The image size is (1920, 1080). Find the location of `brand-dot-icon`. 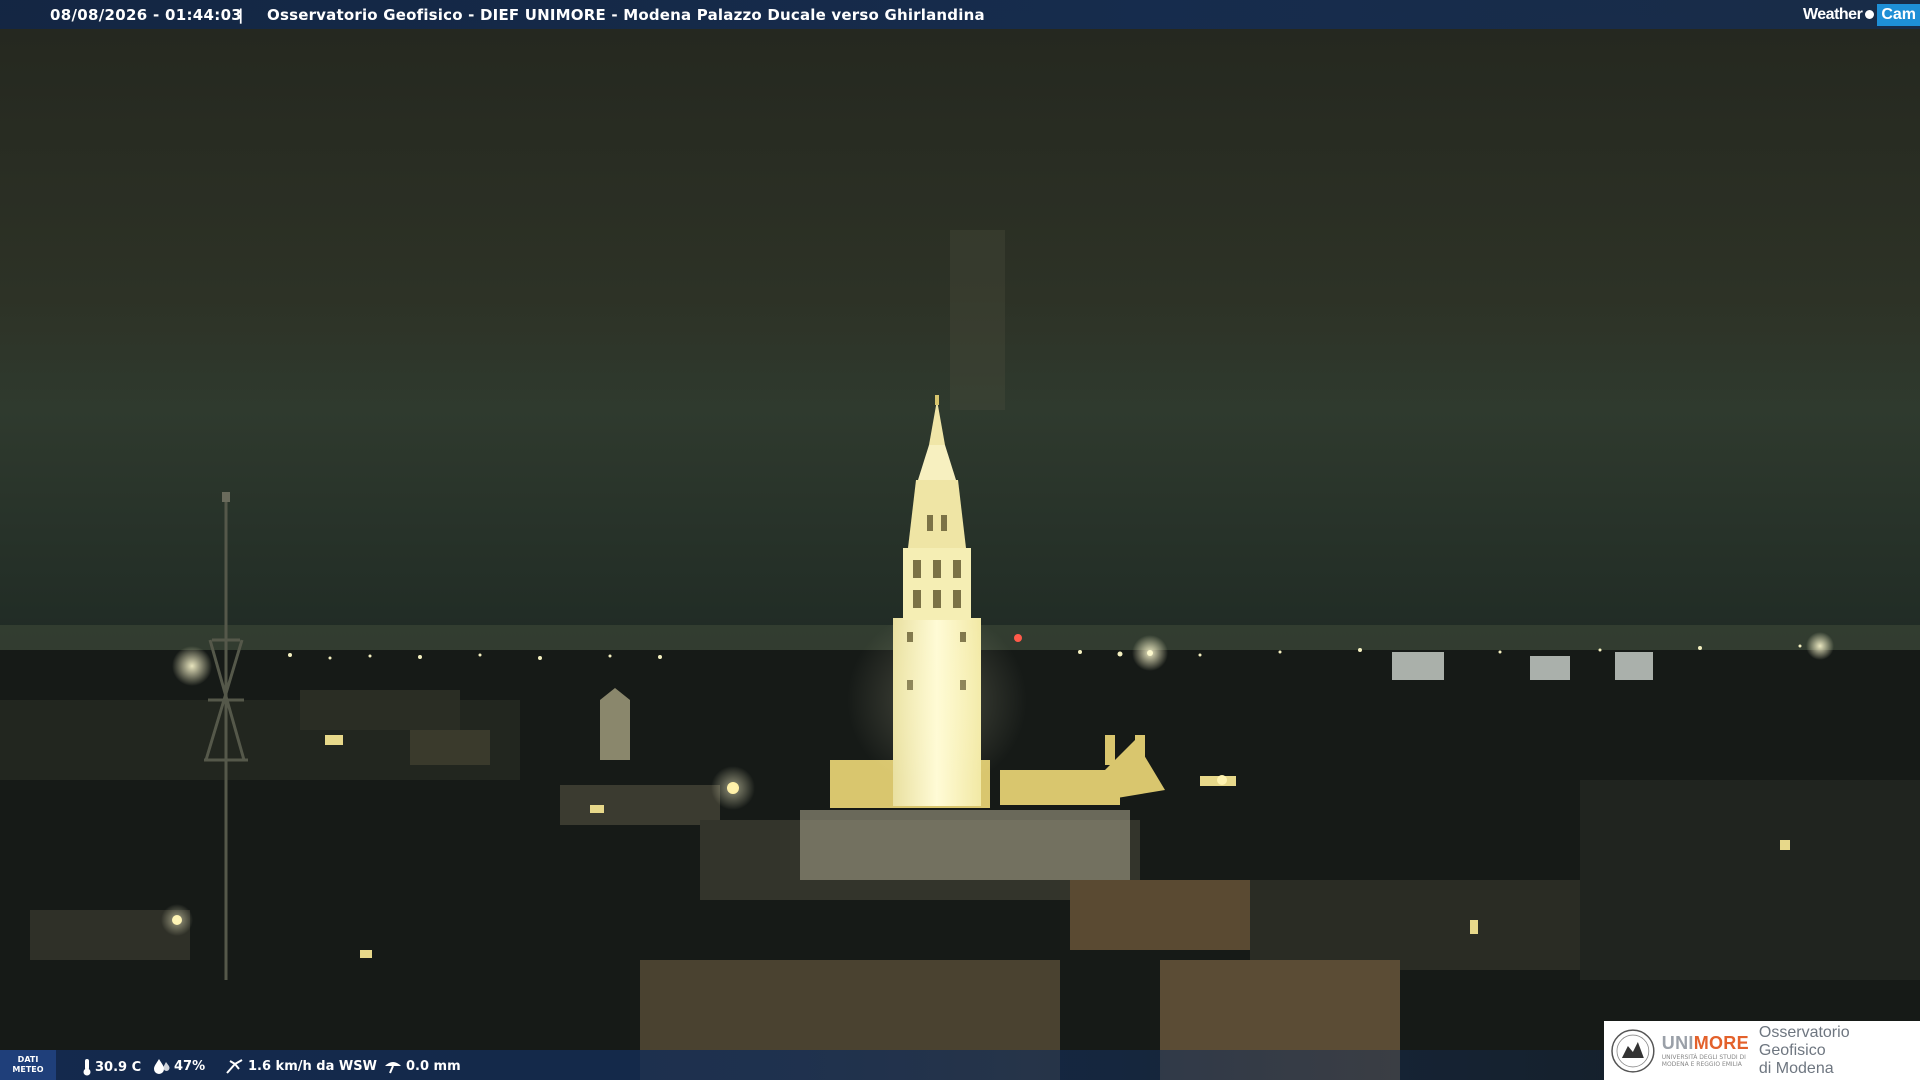

brand-dot-icon is located at coordinates (1870, 14).